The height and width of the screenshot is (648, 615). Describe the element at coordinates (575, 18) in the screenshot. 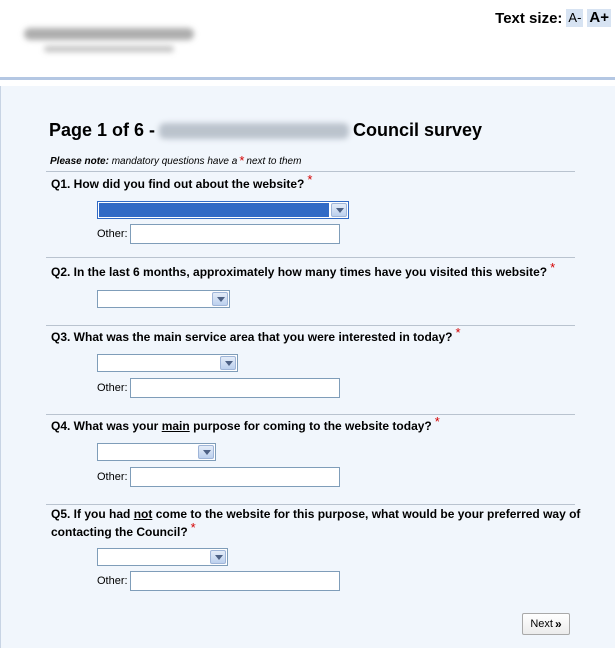

I see `text-size-decrease-button: A-` at that location.